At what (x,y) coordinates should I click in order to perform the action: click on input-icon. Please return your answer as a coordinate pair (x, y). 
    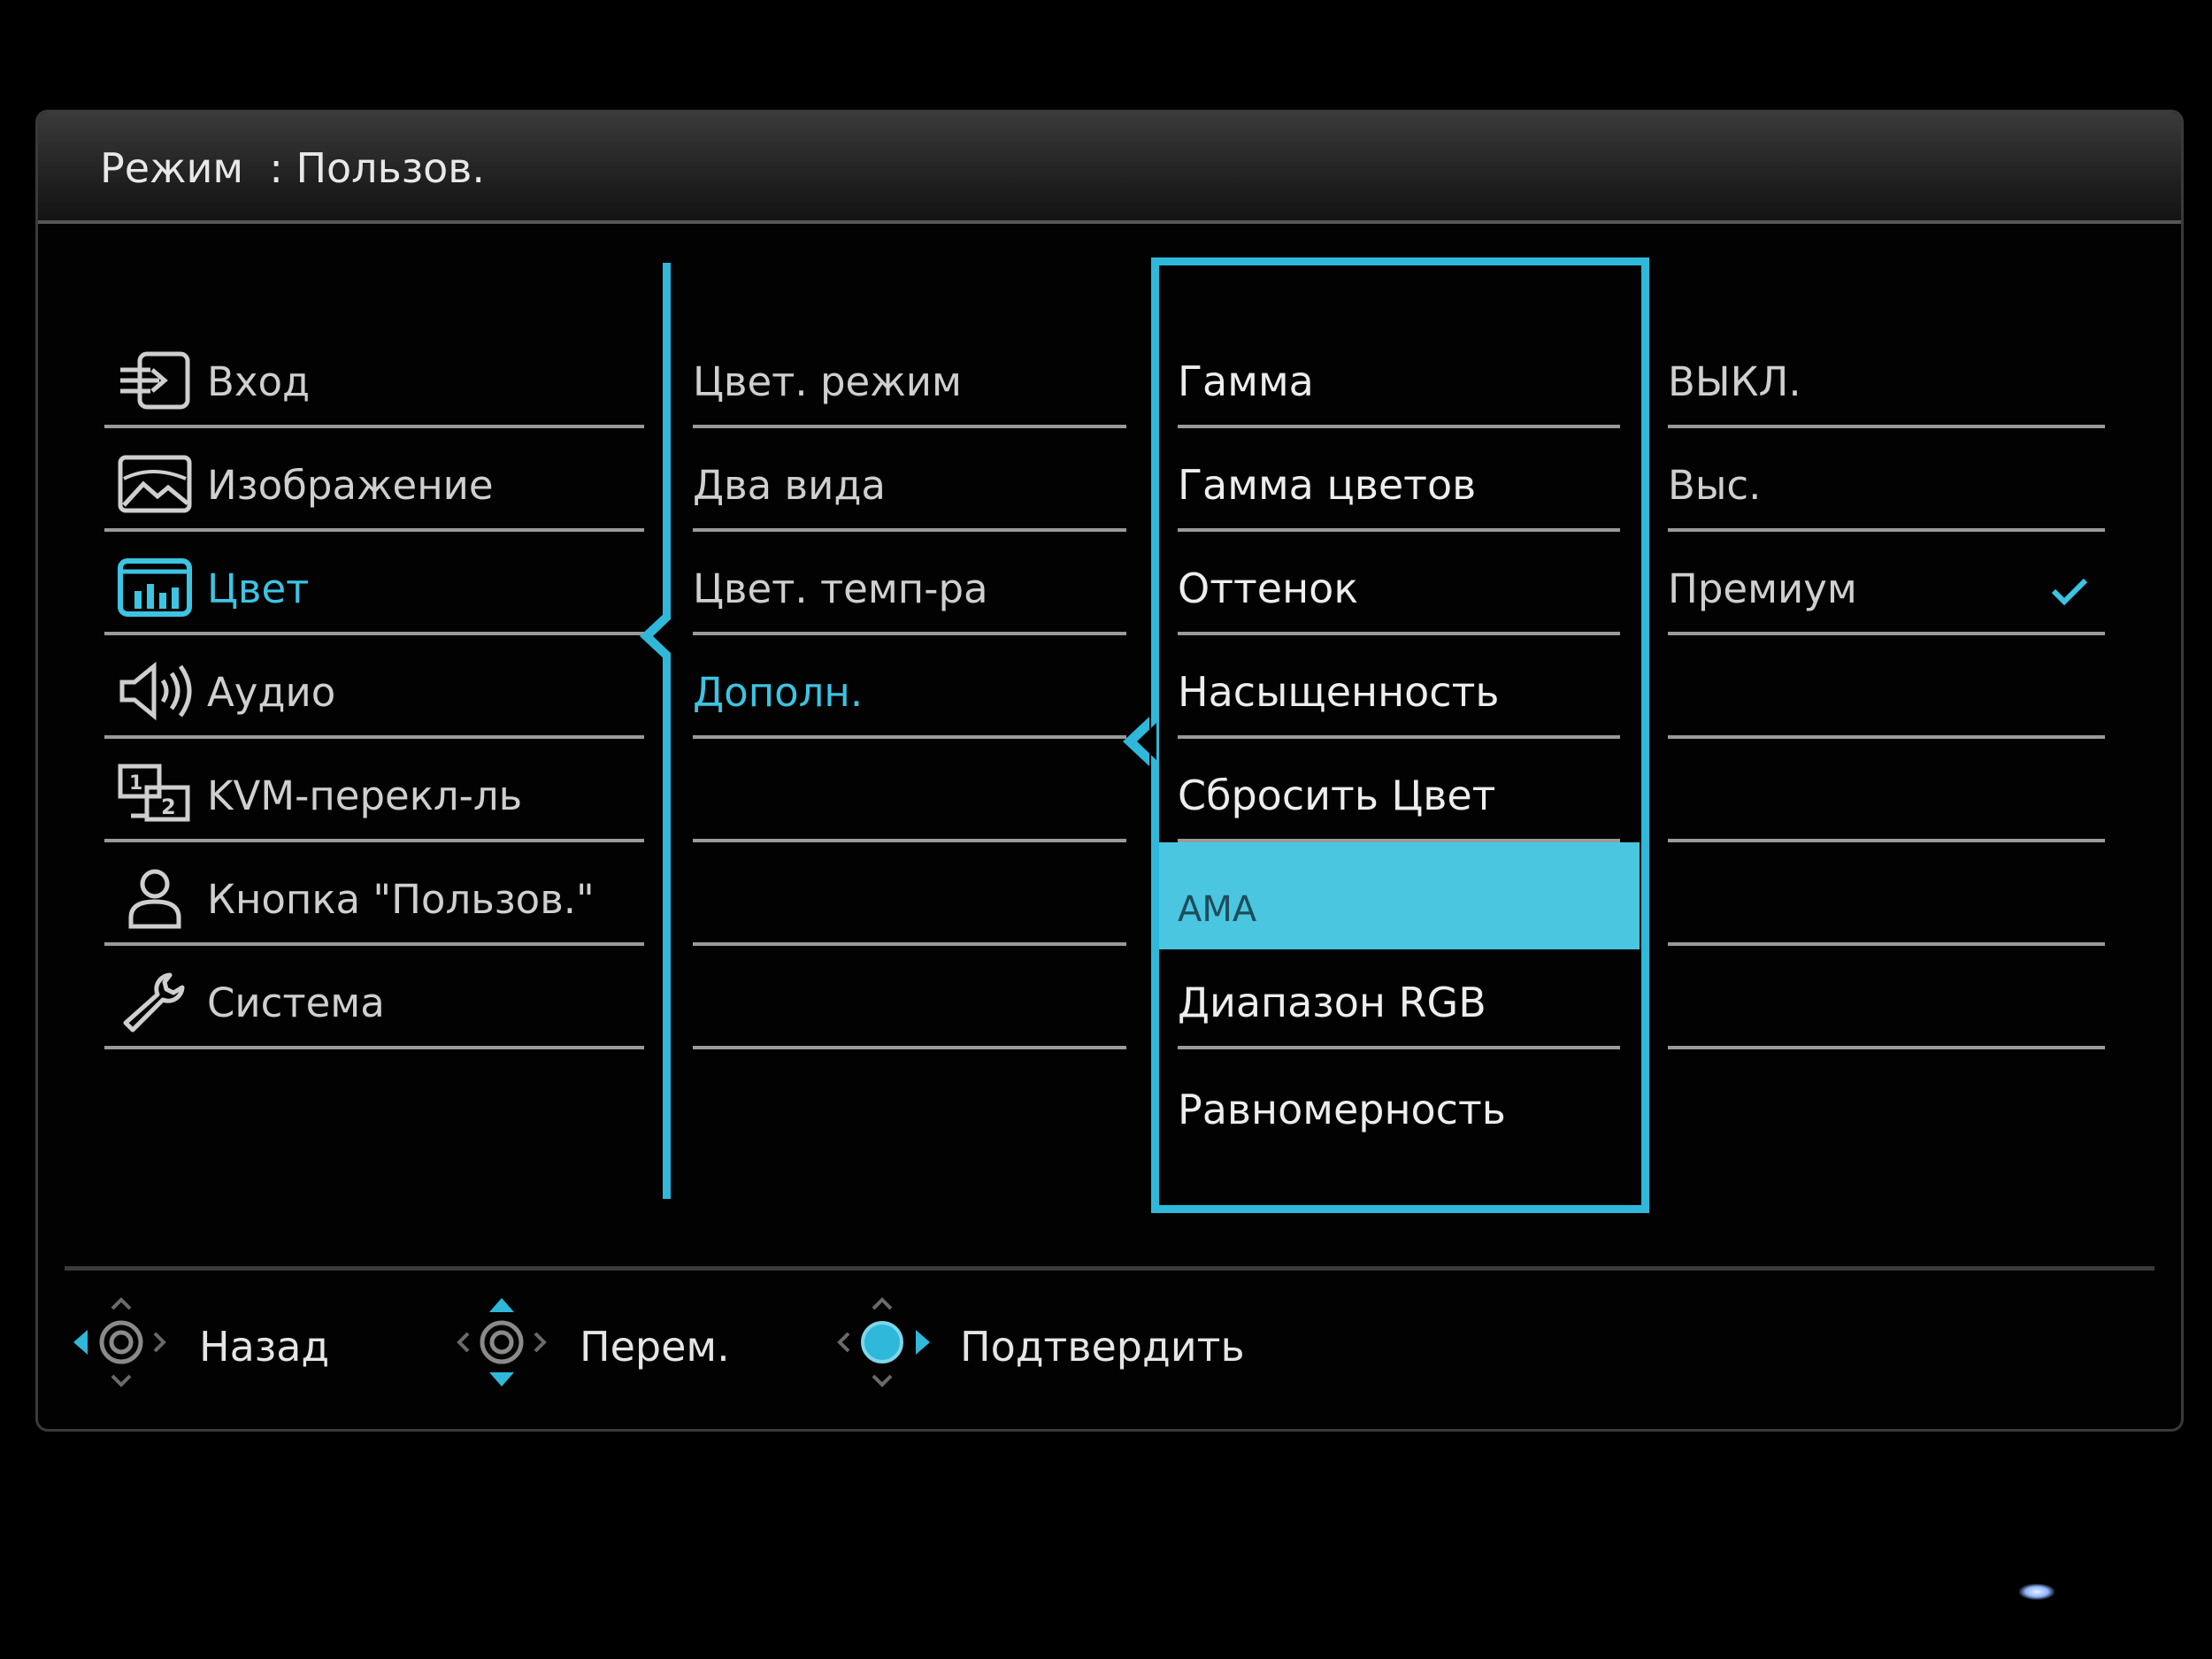
    Looking at the image, I should click on (155, 381).